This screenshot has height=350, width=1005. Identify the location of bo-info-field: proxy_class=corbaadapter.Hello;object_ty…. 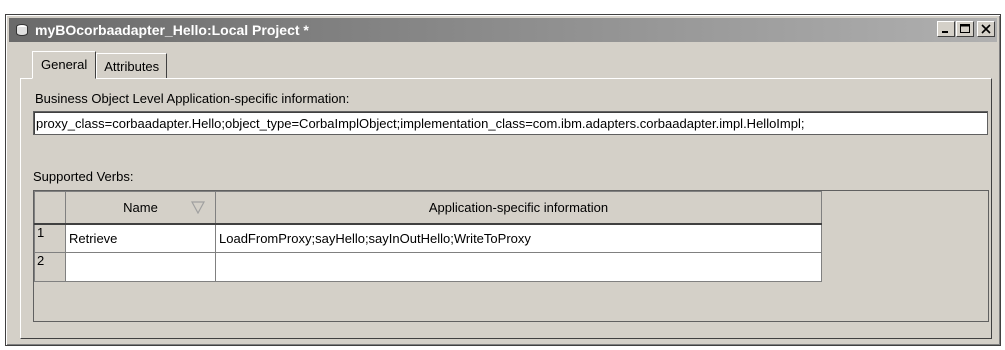
(510, 123).